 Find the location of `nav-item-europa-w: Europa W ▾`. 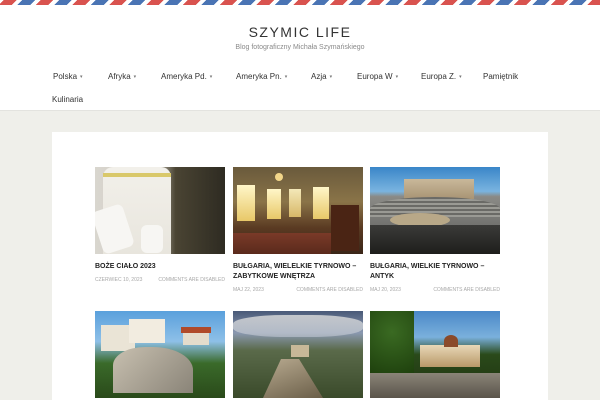

nav-item-europa-w: Europa W ▾ is located at coordinates (377, 76).